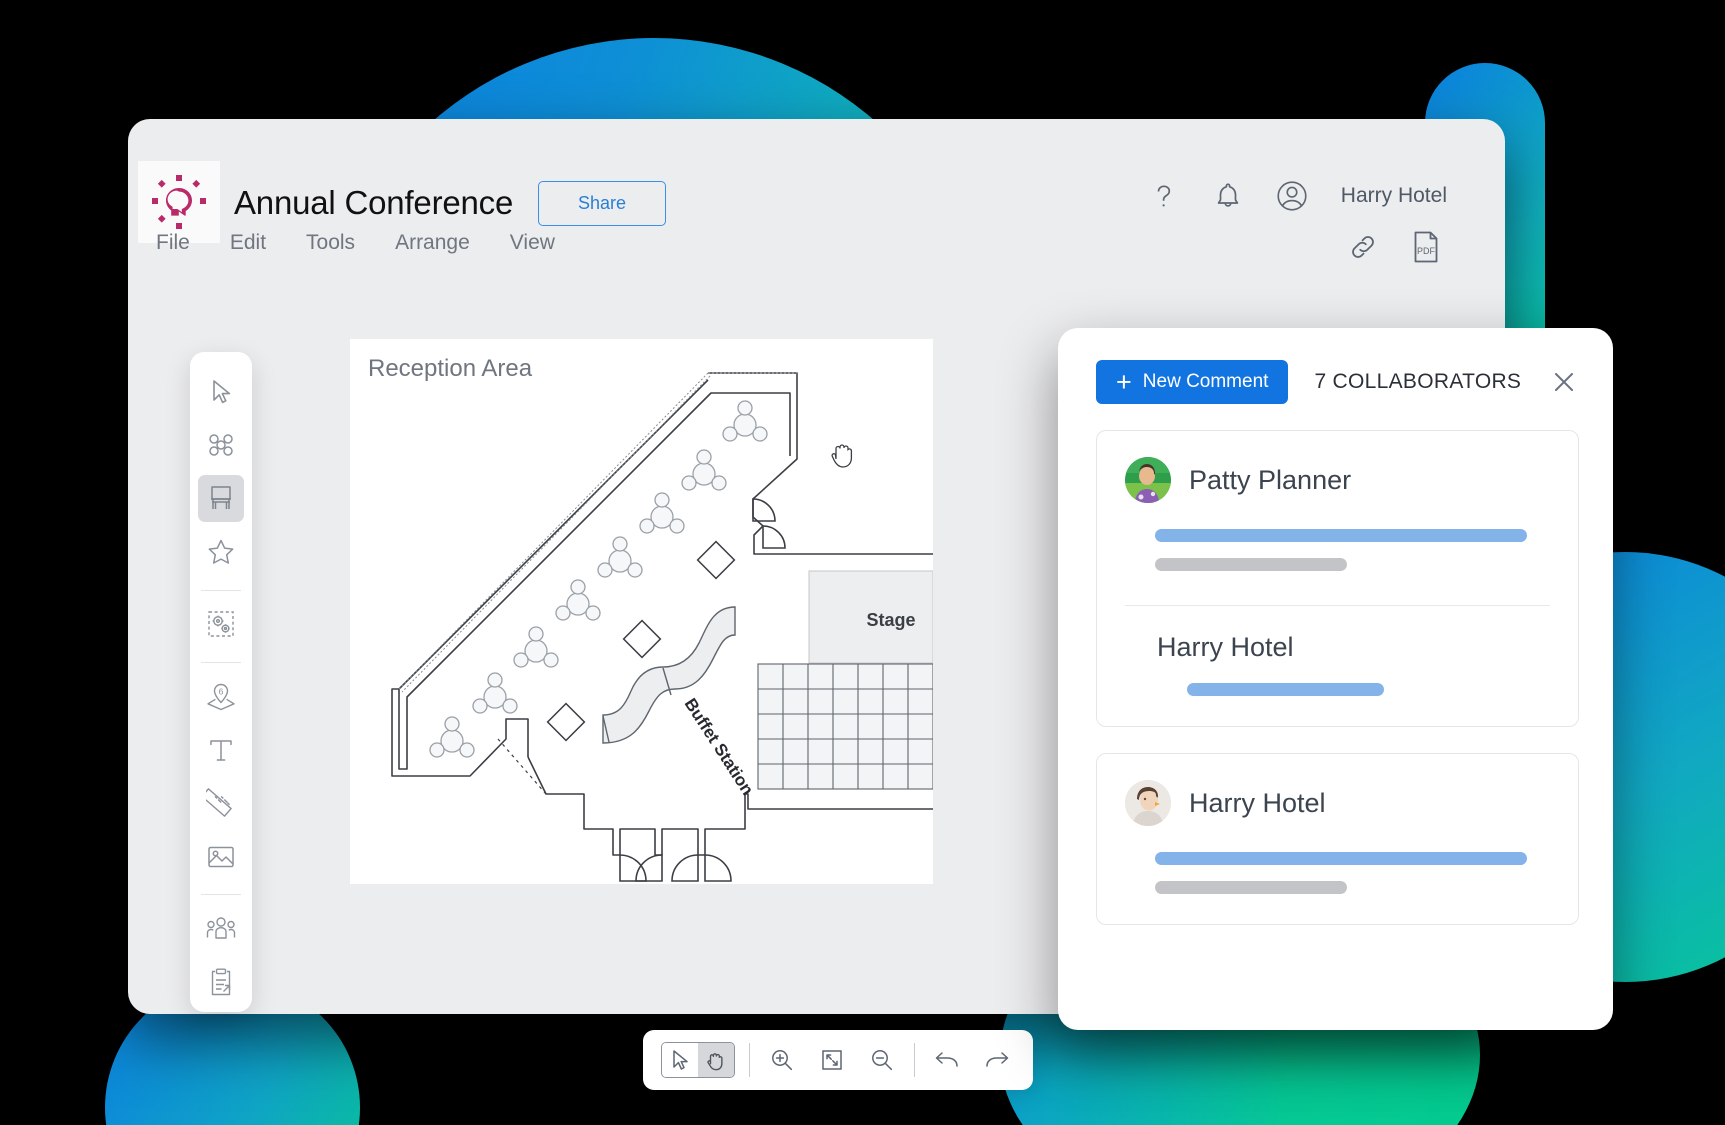  I want to click on page-title: Annual Conference, so click(374, 202).